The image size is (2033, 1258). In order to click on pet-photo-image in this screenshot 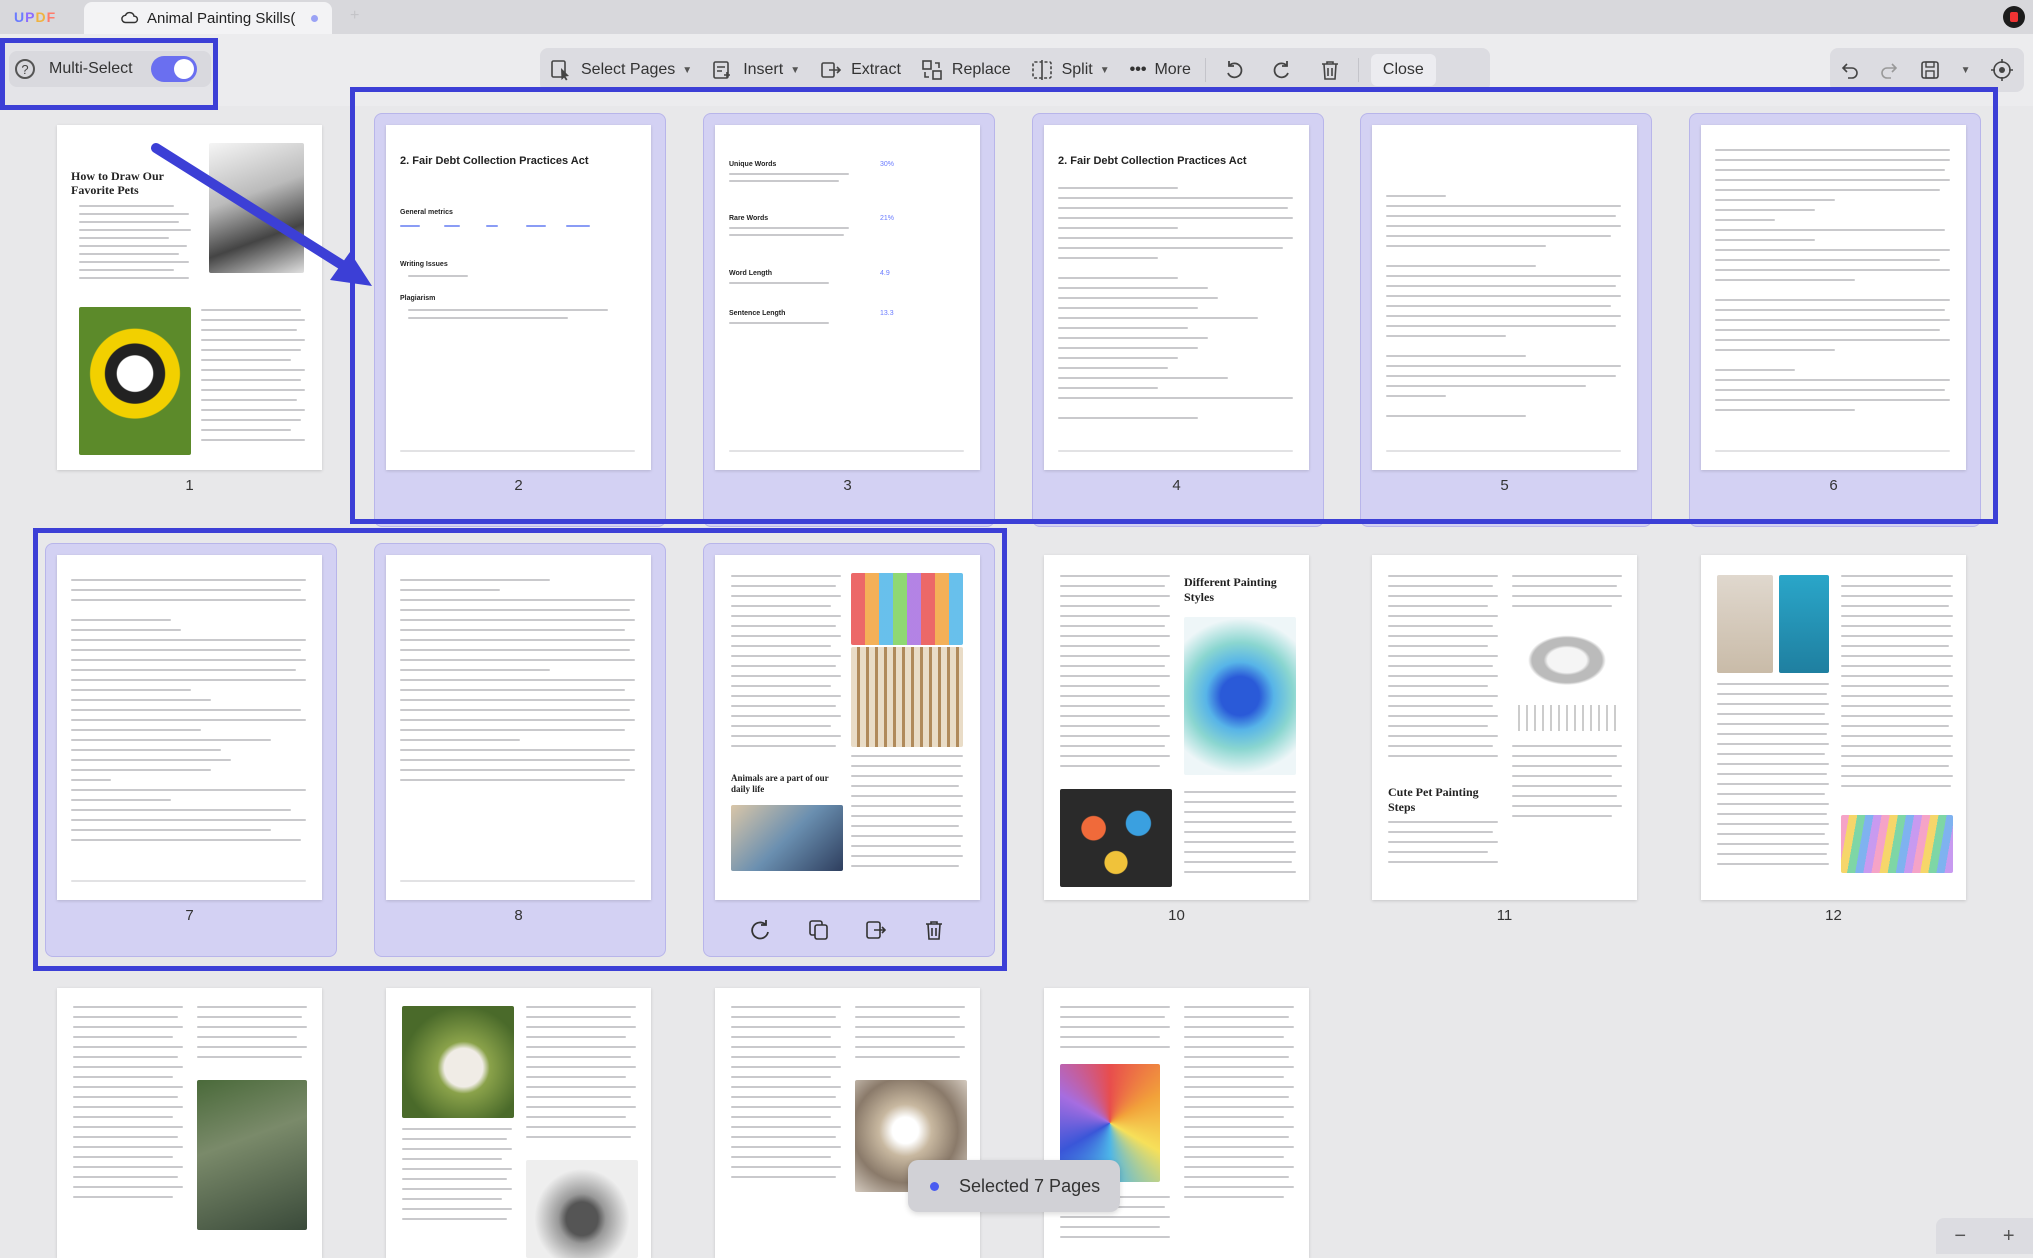, I will do `click(252, 1155)`.